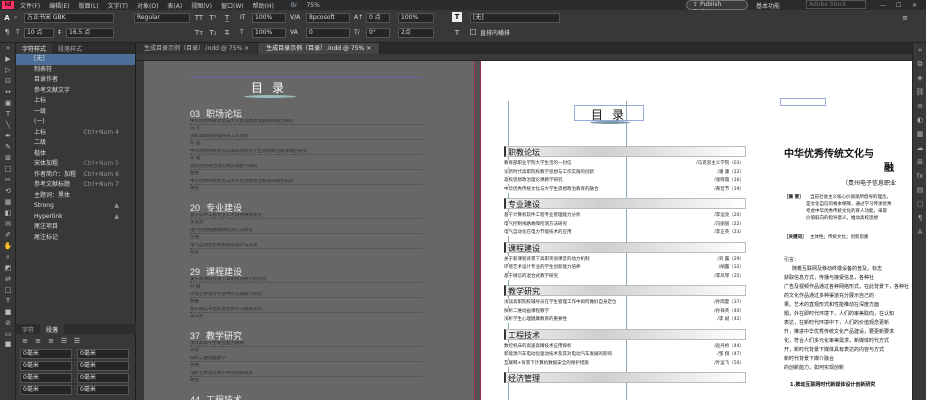 The image size is (926, 400). I want to click on gradient-swatch-tool-icon: ▦, so click(8, 202).